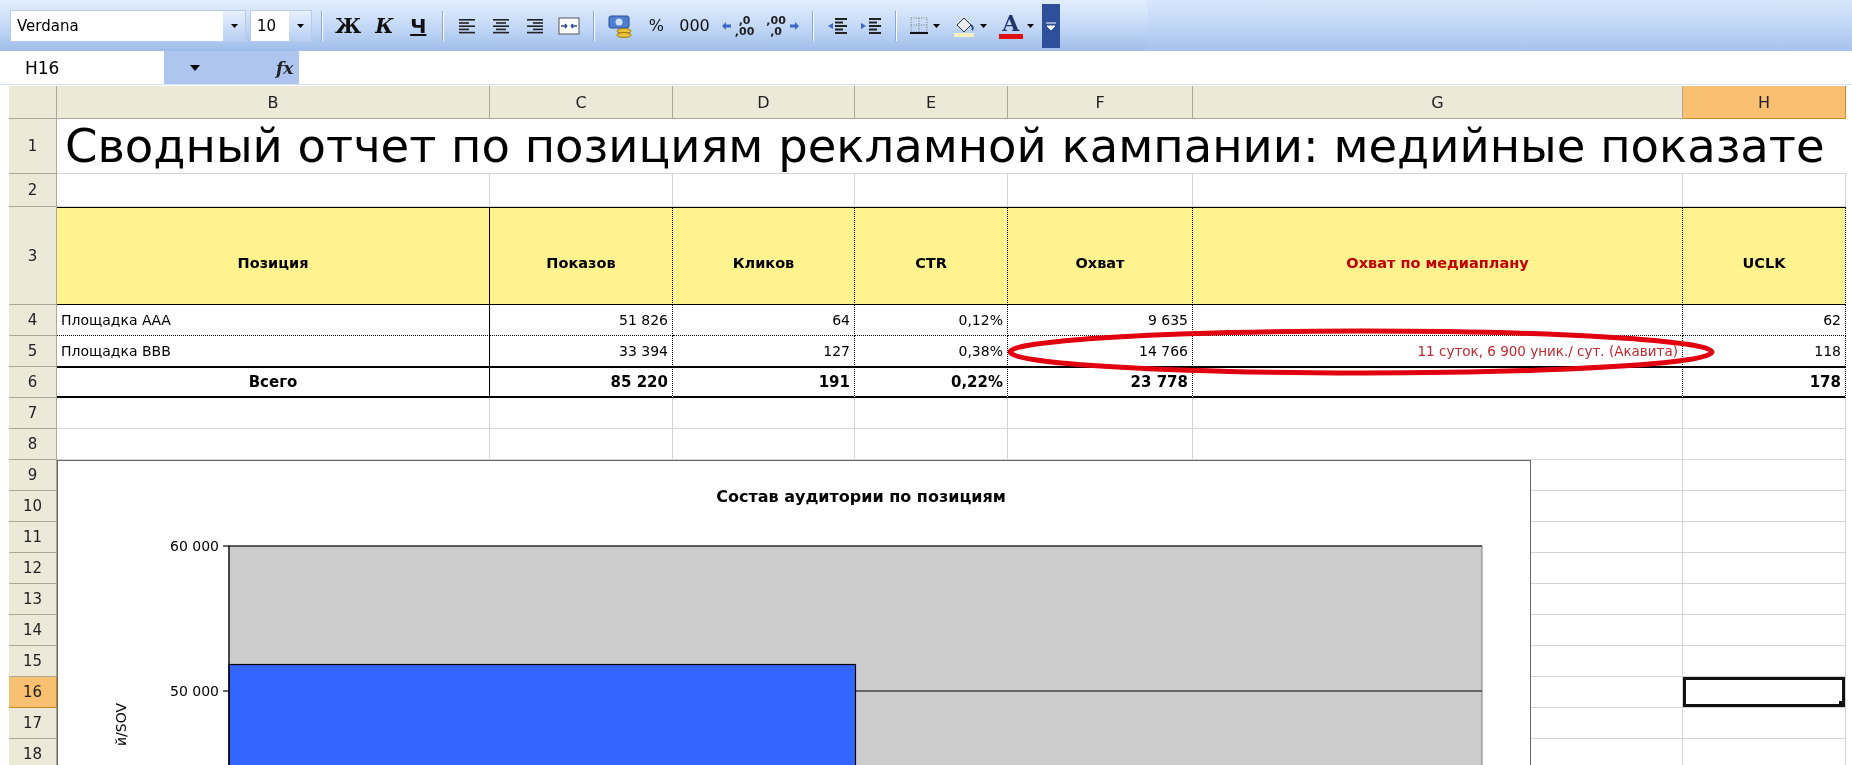  Describe the element at coordinates (33, 351) in the screenshot. I see `row-header: 5` at that location.